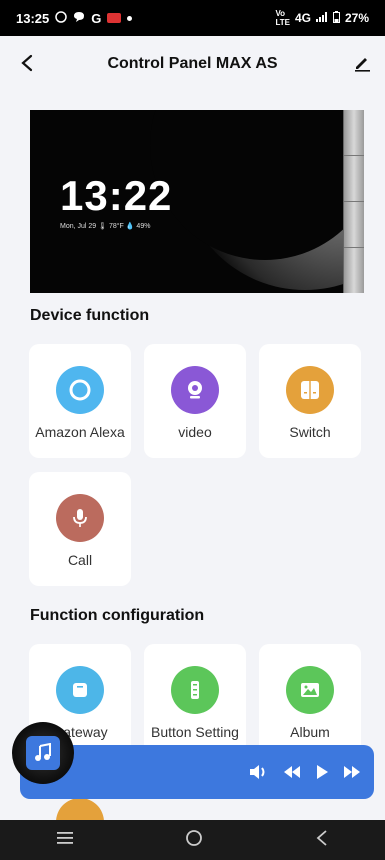  Describe the element at coordinates (282, 18) in the screenshot. I see `volte-icon: Vo LTE` at that location.